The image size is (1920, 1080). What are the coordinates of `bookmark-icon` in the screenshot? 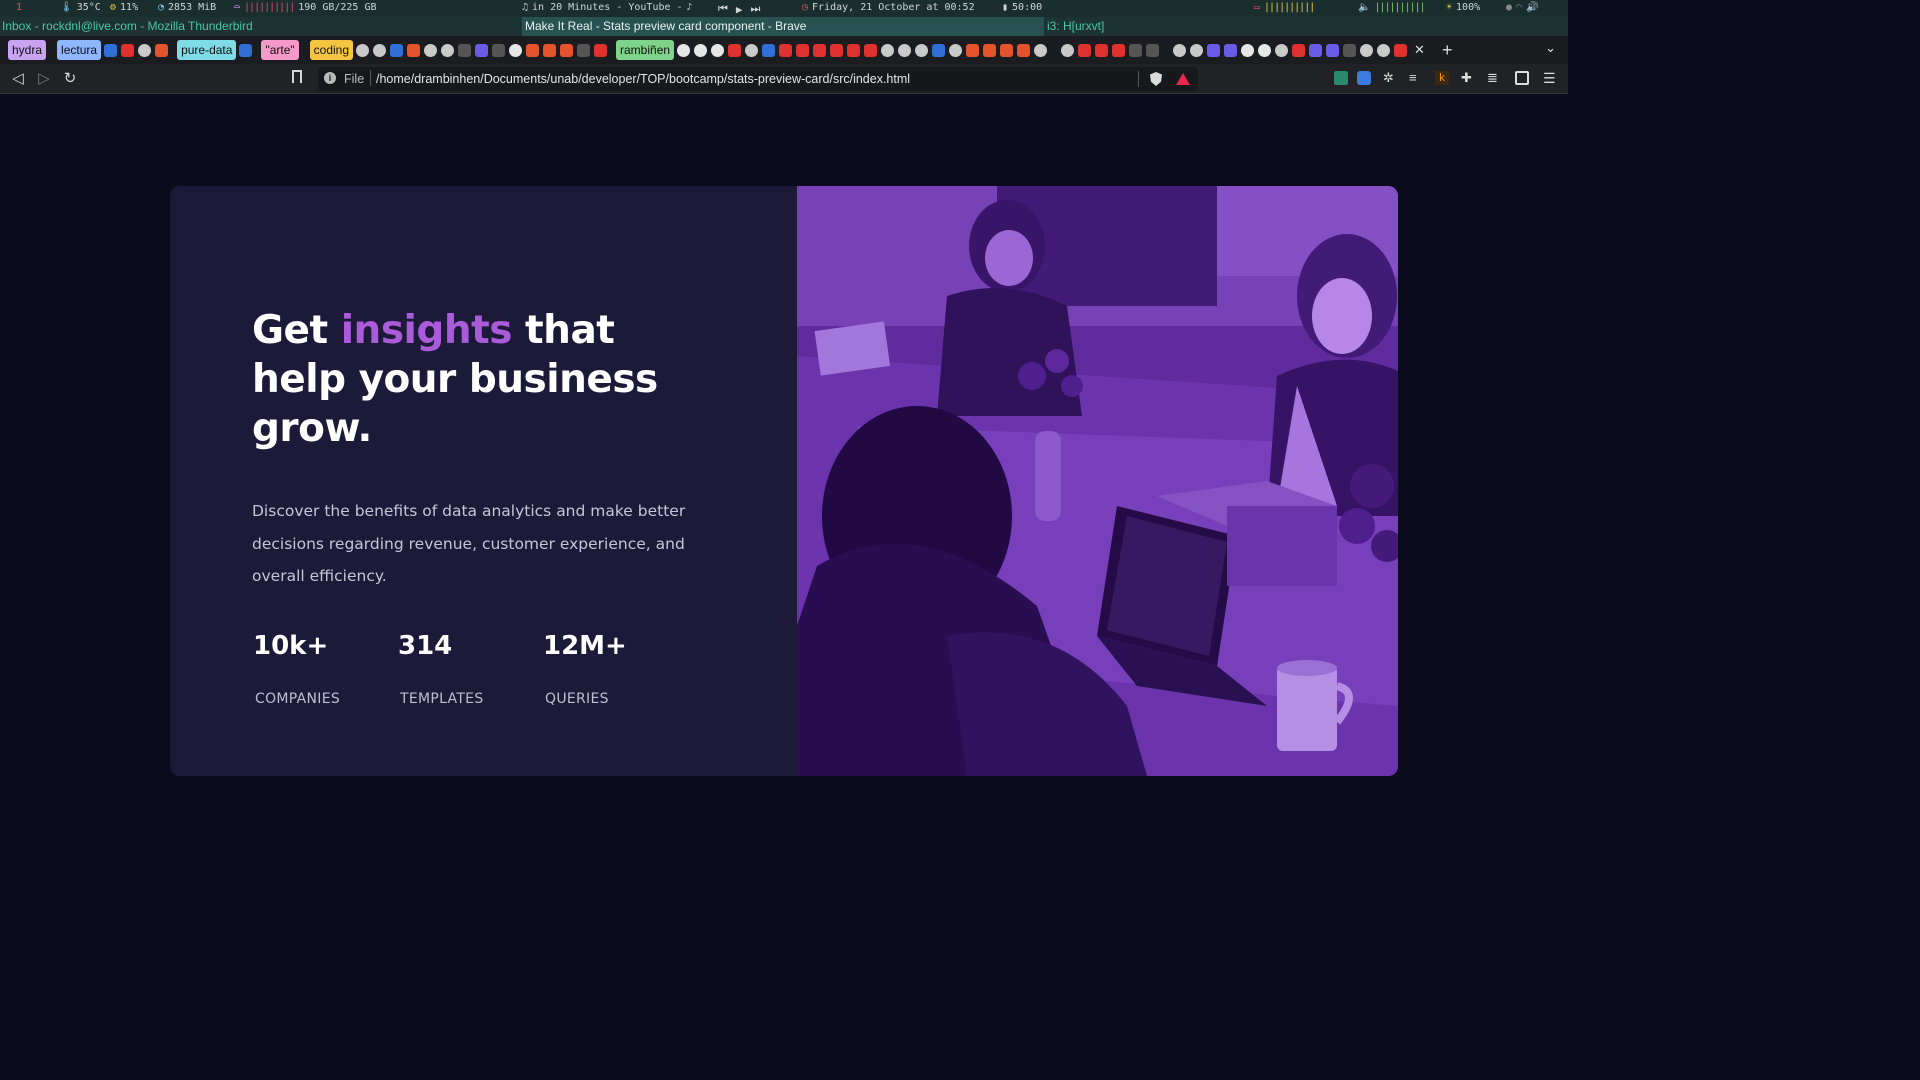 It's located at (297, 76).